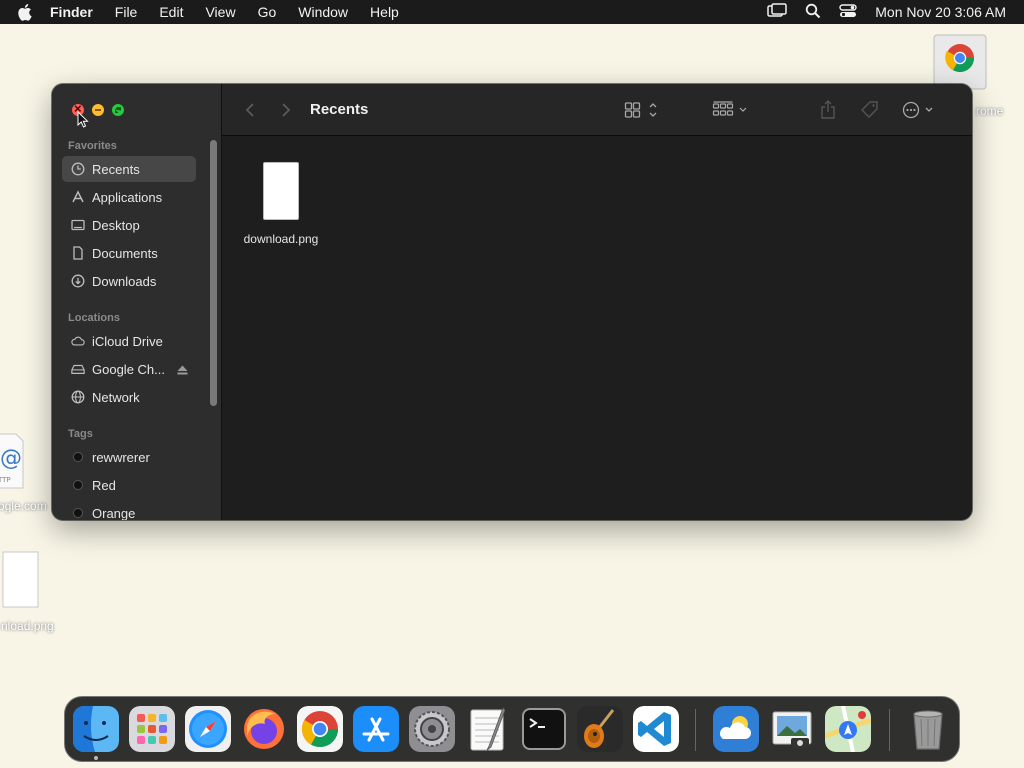 The width and height of the screenshot is (1024, 768). What do you see at coordinates (940, 12) in the screenshot?
I see `menu-bar-clock: Mon Nov 20 3:06 AM` at bounding box center [940, 12].